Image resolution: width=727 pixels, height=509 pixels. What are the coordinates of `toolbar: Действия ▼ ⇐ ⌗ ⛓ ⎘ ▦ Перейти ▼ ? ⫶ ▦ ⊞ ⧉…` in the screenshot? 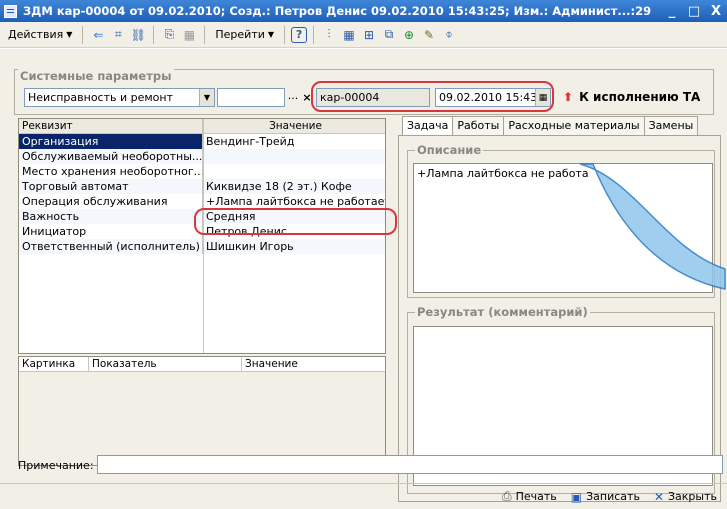 It's located at (363, 35).